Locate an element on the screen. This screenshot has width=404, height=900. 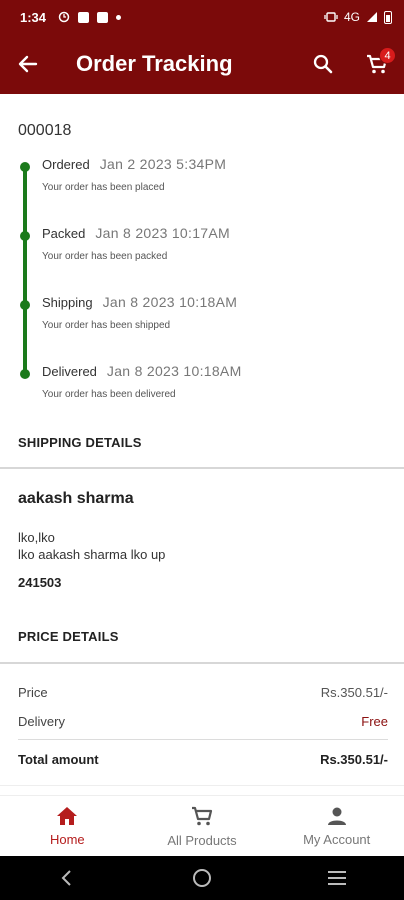
search-icon is located at coordinates (323, 64).